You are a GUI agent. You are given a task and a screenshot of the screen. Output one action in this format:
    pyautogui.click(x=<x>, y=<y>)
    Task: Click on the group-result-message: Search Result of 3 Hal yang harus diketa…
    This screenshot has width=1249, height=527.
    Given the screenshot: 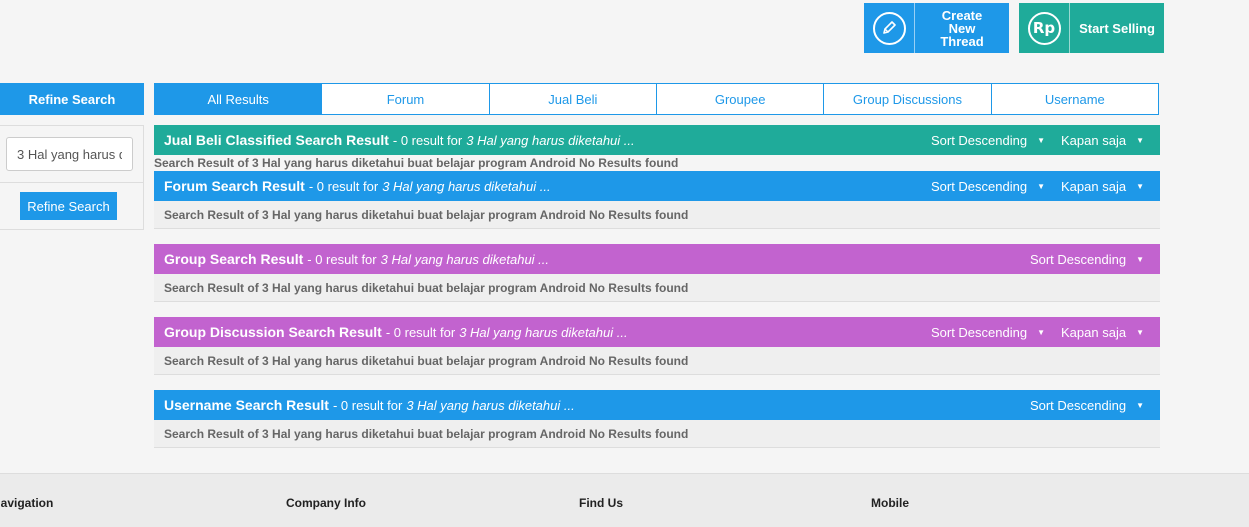 What is the action you would take?
    pyautogui.click(x=657, y=288)
    